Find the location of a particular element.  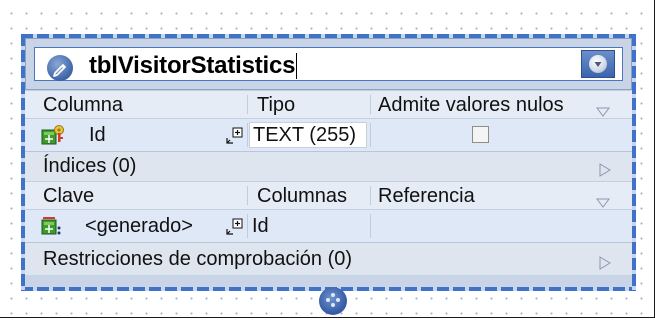

indexes-label: Índices (0) is located at coordinates (90, 166).